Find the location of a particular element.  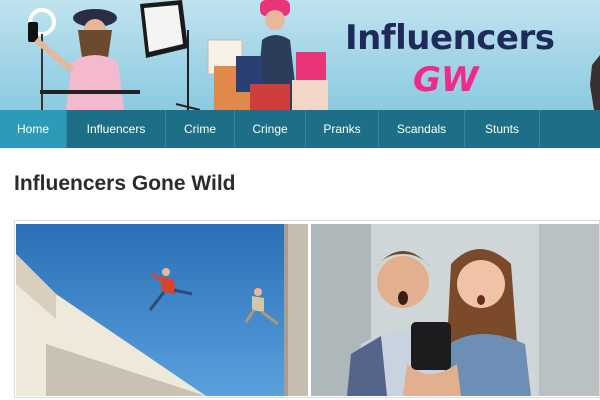

banner-photo is located at coordinates (178, 55).